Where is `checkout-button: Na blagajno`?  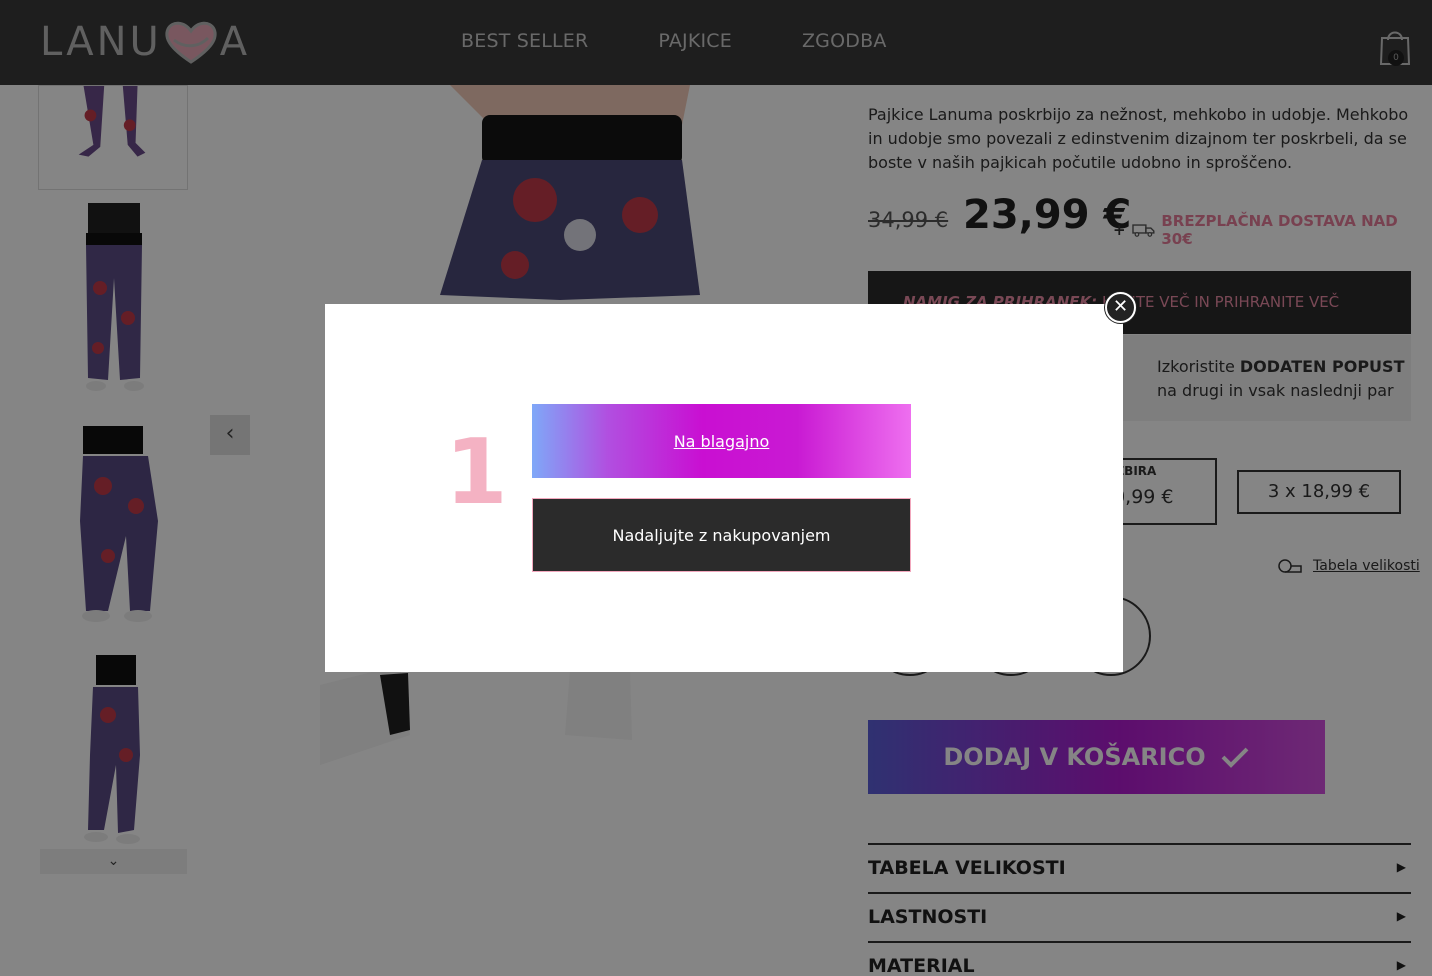 checkout-button: Na blagajno is located at coordinates (721, 441).